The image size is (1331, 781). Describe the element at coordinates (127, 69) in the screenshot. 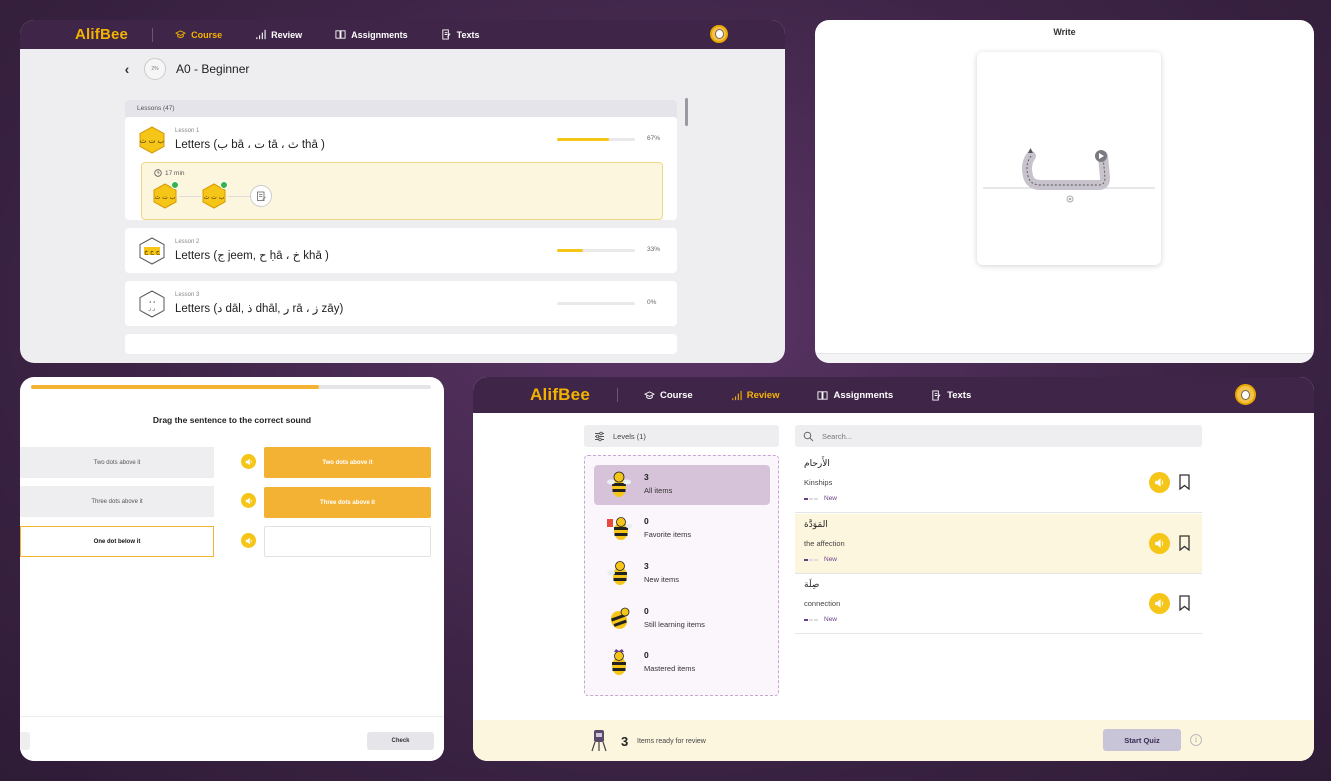

I see `back-arrow-icon: ‹` at that location.